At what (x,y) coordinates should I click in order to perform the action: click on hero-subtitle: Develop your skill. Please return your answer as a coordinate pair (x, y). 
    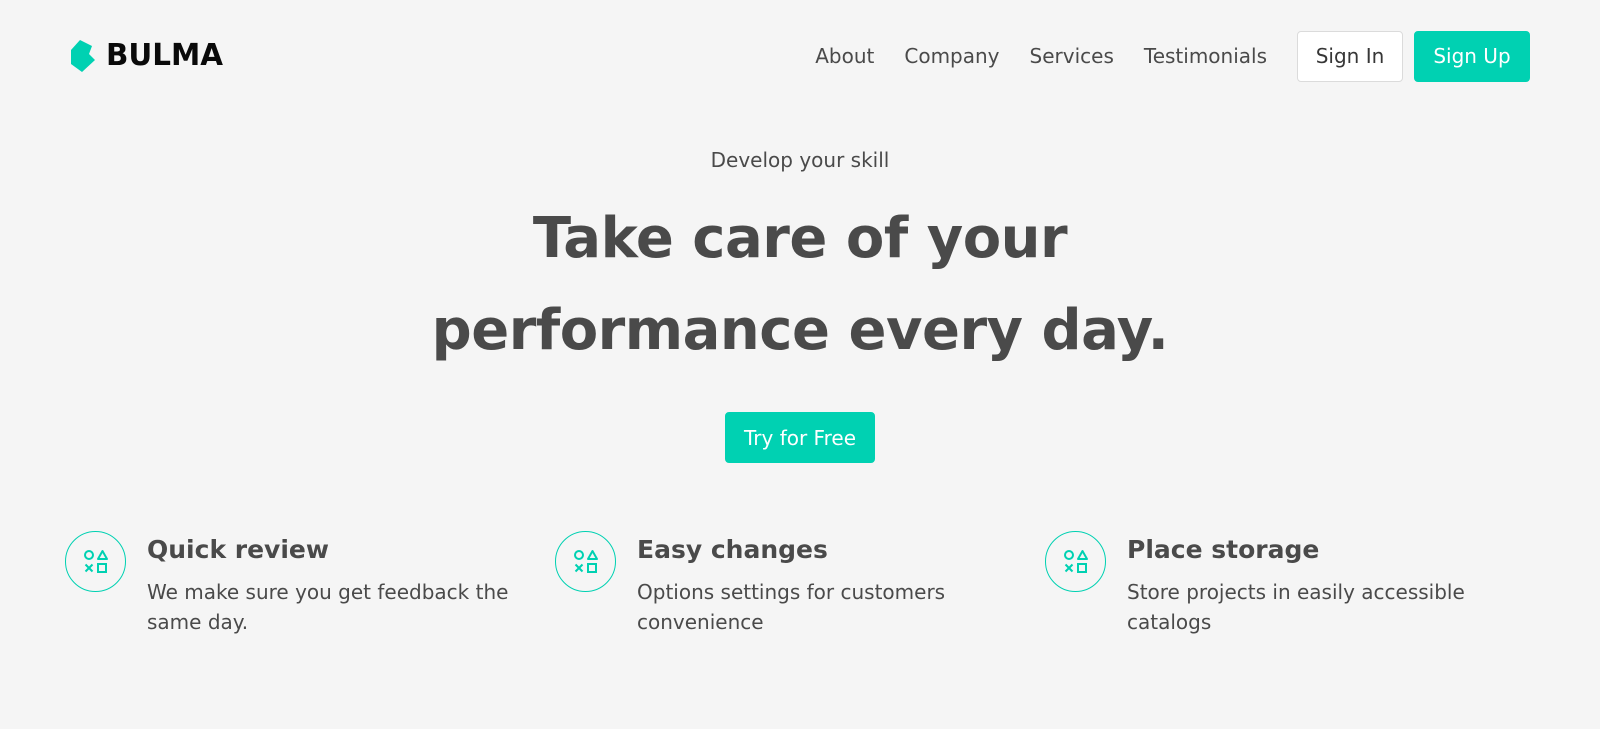
    Looking at the image, I should click on (800, 160).